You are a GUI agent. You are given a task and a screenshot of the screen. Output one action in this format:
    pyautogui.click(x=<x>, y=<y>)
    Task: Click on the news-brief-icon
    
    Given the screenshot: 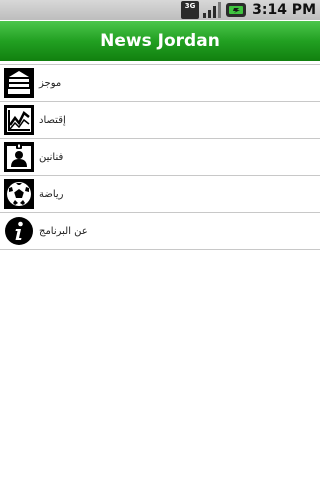 What is the action you would take?
    pyautogui.click(x=19, y=83)
    